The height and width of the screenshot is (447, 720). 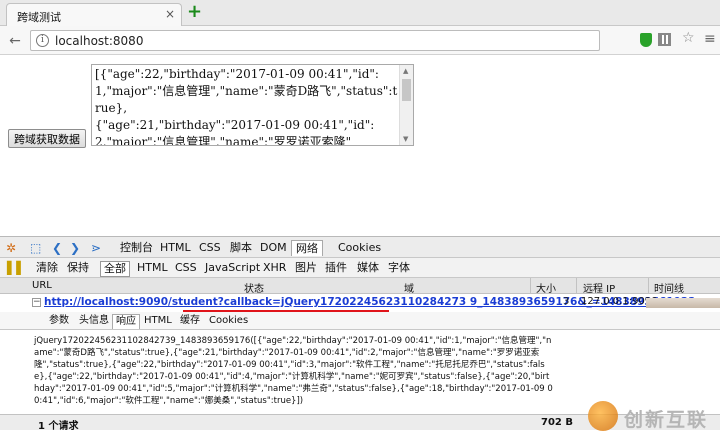 I want to click on column-status: 状态, so click(x=254, y=287).